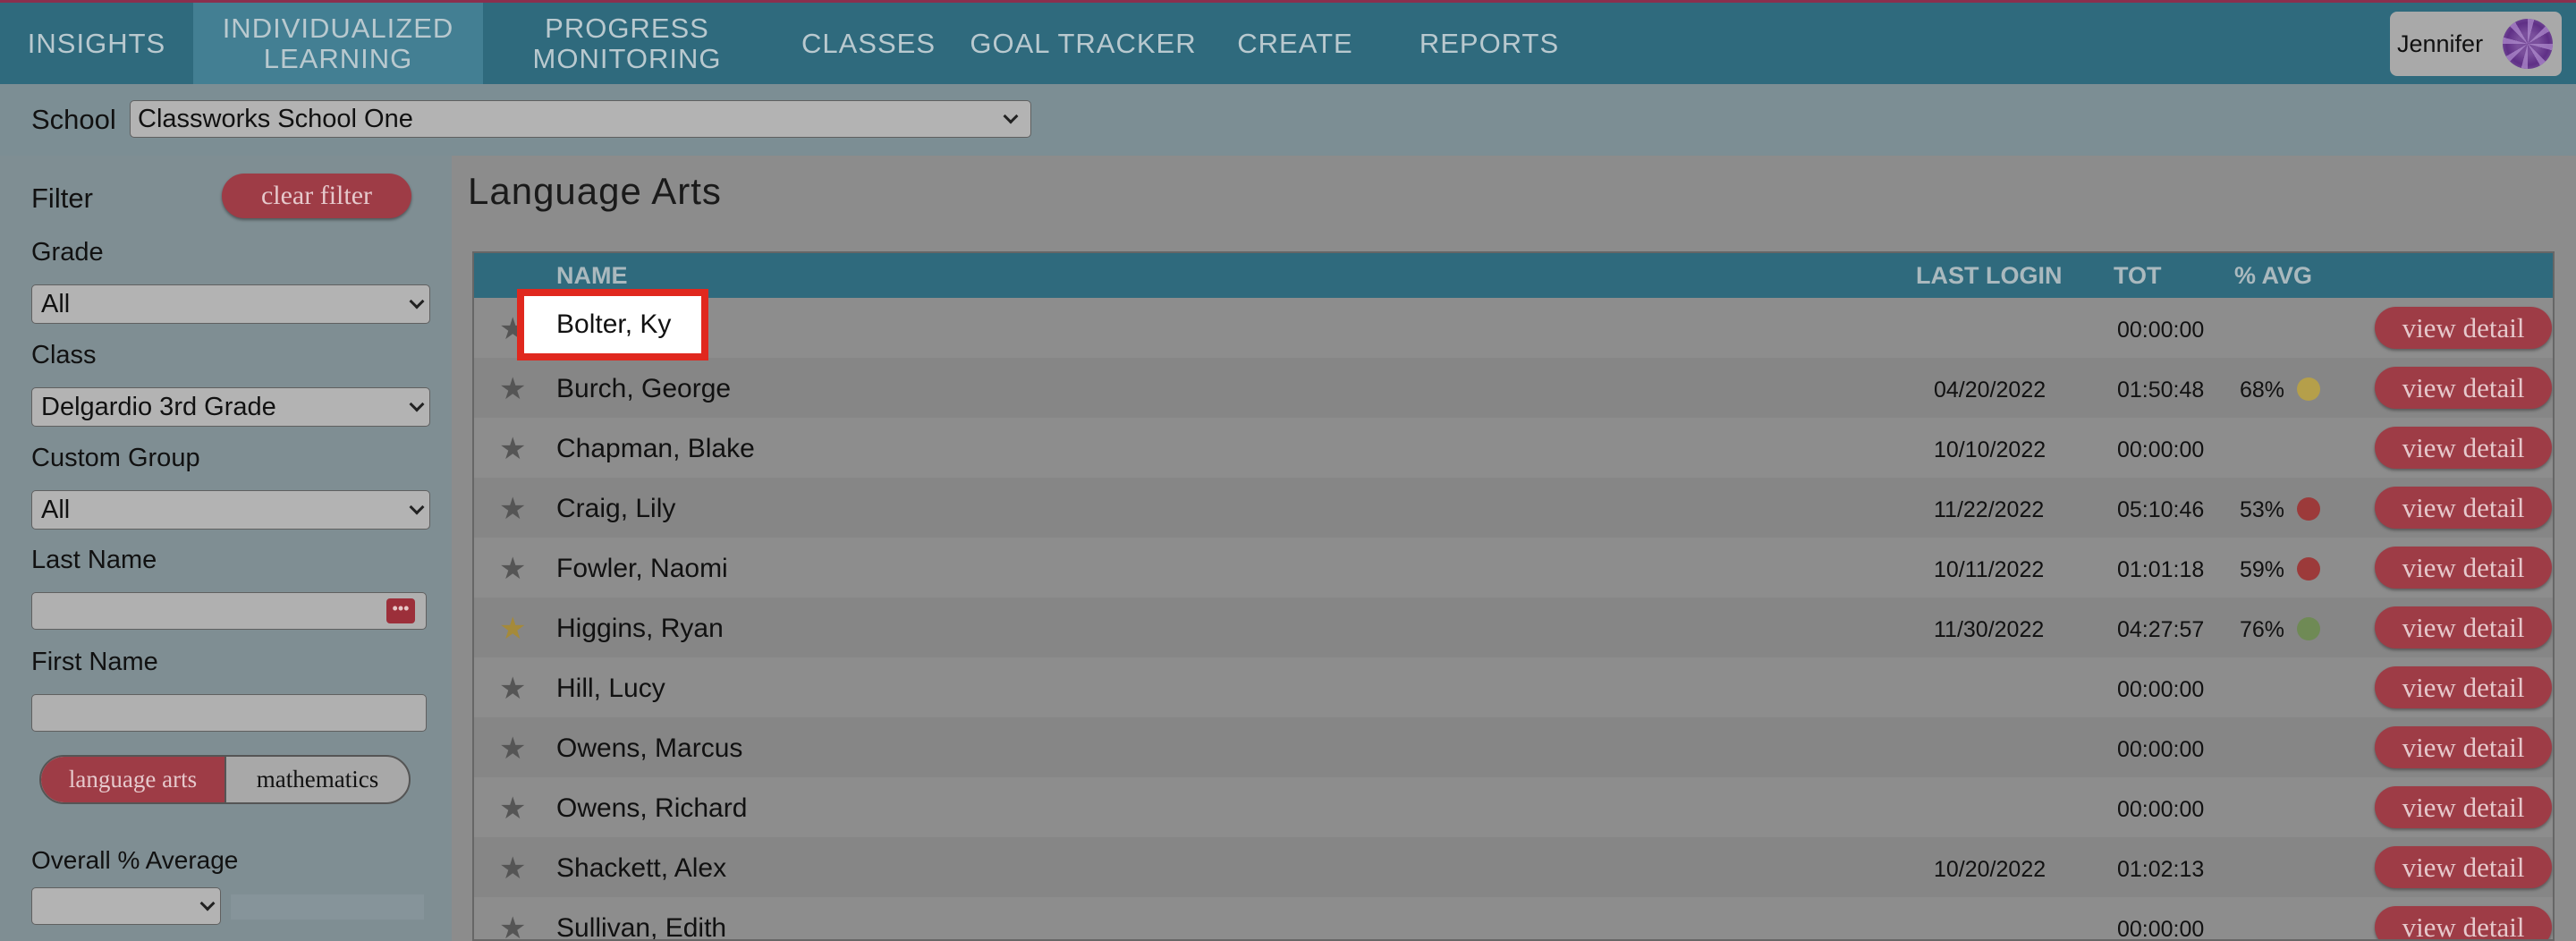 The width and height of the screenshot is (2576, 941). I want to click on nav-individualized-learning: INDIVIDUALIZED LEARNING, so click(338, 43).